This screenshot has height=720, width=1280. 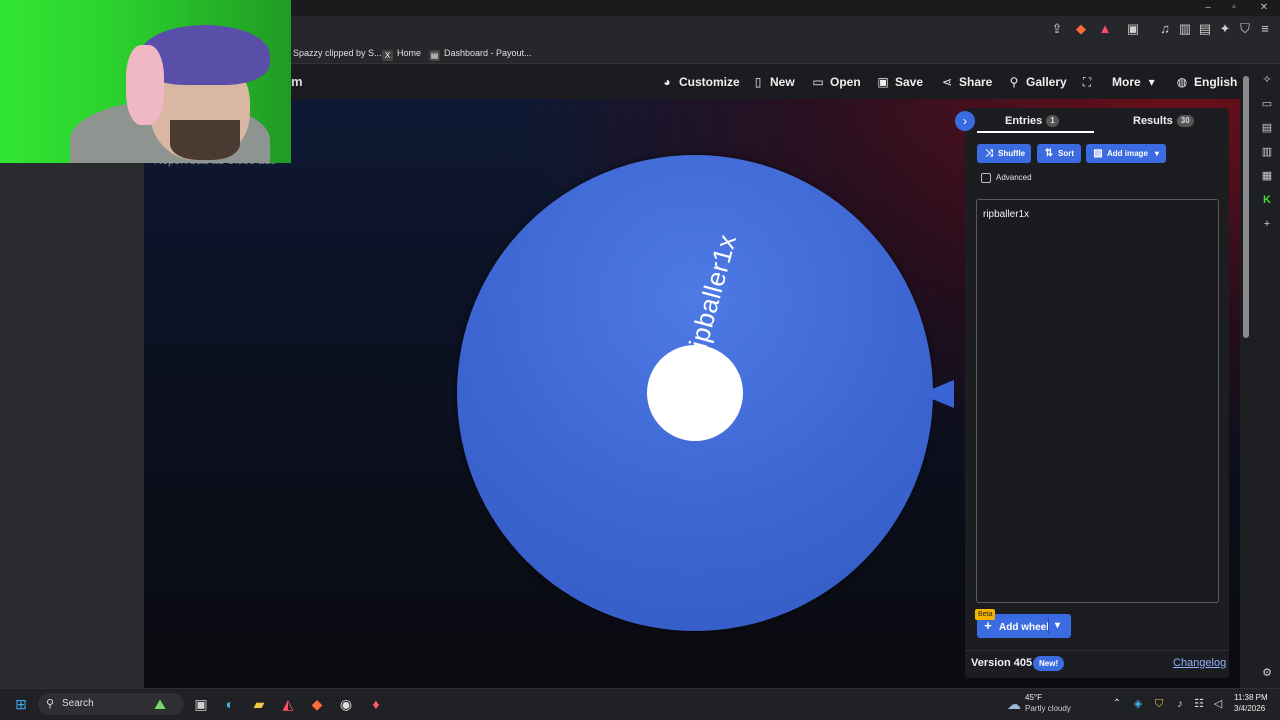 I want to click on brave-icon: ◆, so click(x=317, y=704).